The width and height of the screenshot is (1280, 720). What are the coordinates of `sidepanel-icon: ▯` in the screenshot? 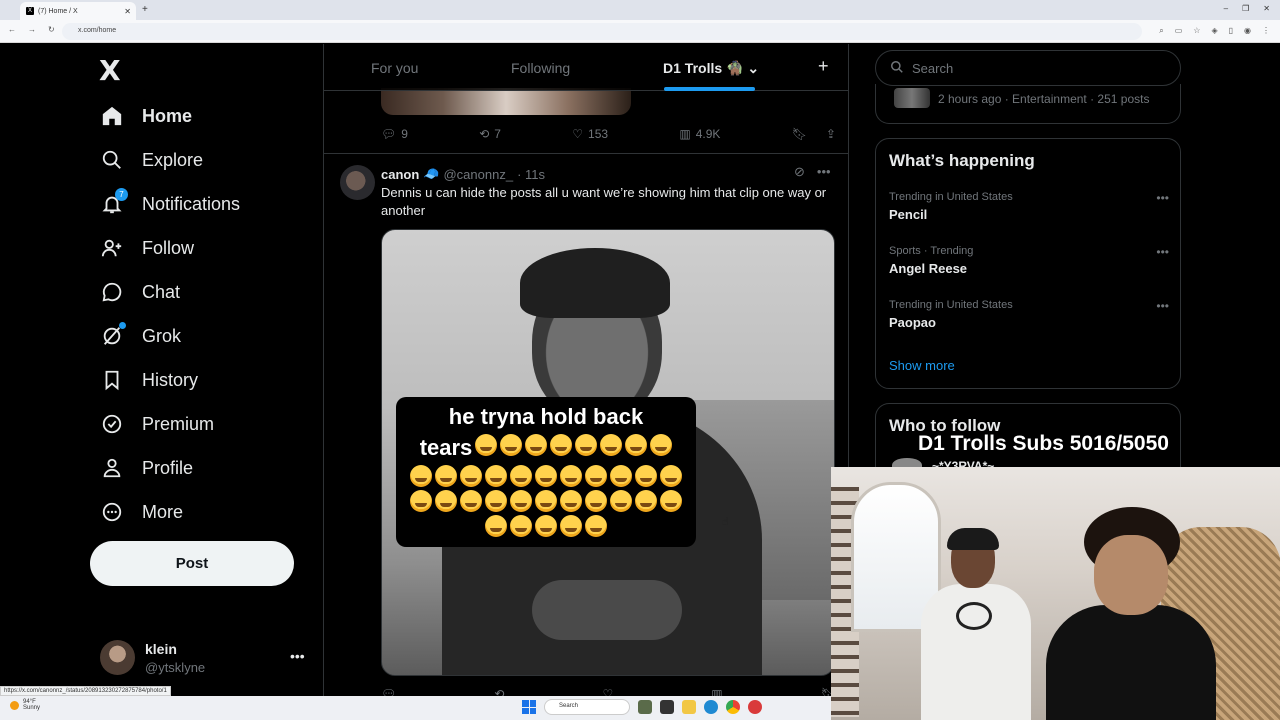 It's located at (1231, 31).